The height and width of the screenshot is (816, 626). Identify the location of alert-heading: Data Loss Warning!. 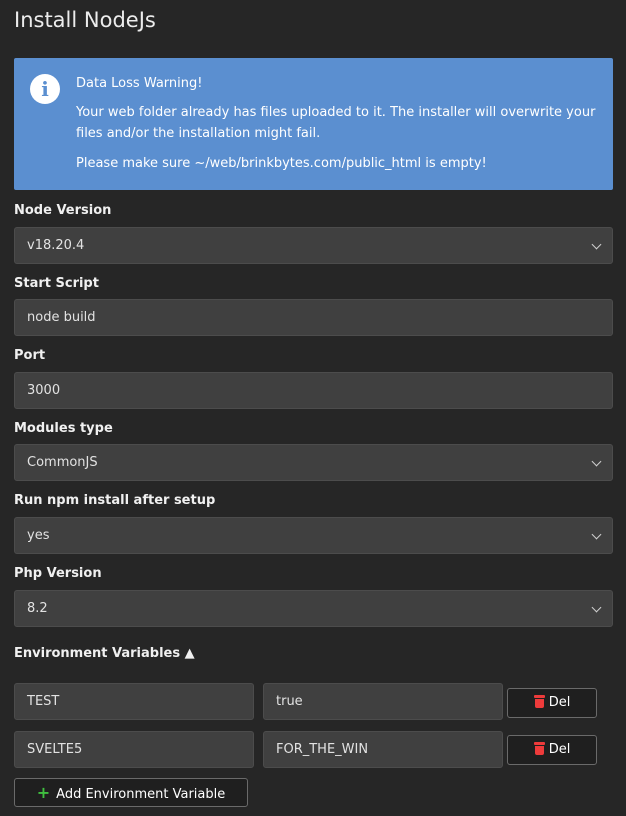
(139, 83).